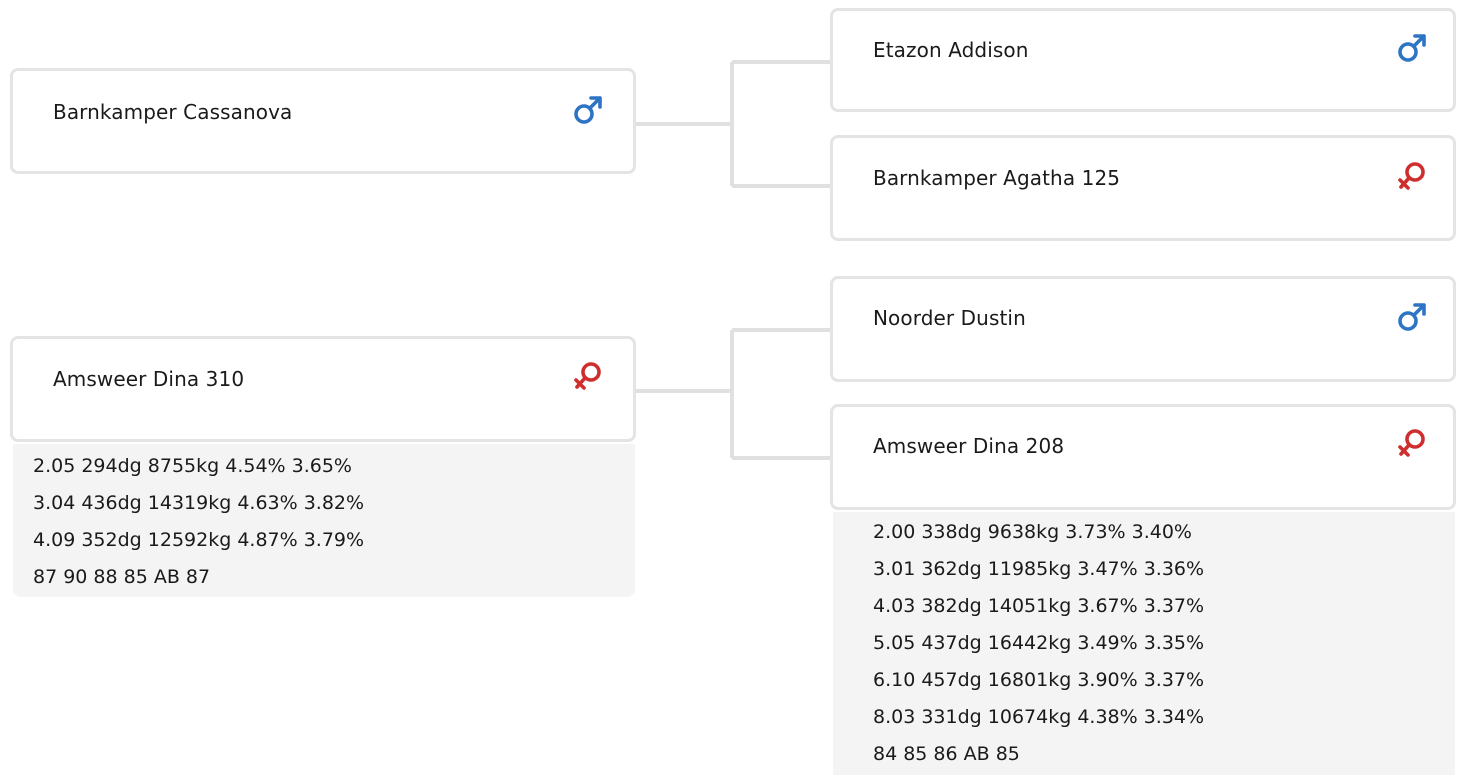  What do you see at coordinates (323, 389) in the screenshot?
I see `card-dam: Amsweer Dina 310` at bounding box center [323, 389].